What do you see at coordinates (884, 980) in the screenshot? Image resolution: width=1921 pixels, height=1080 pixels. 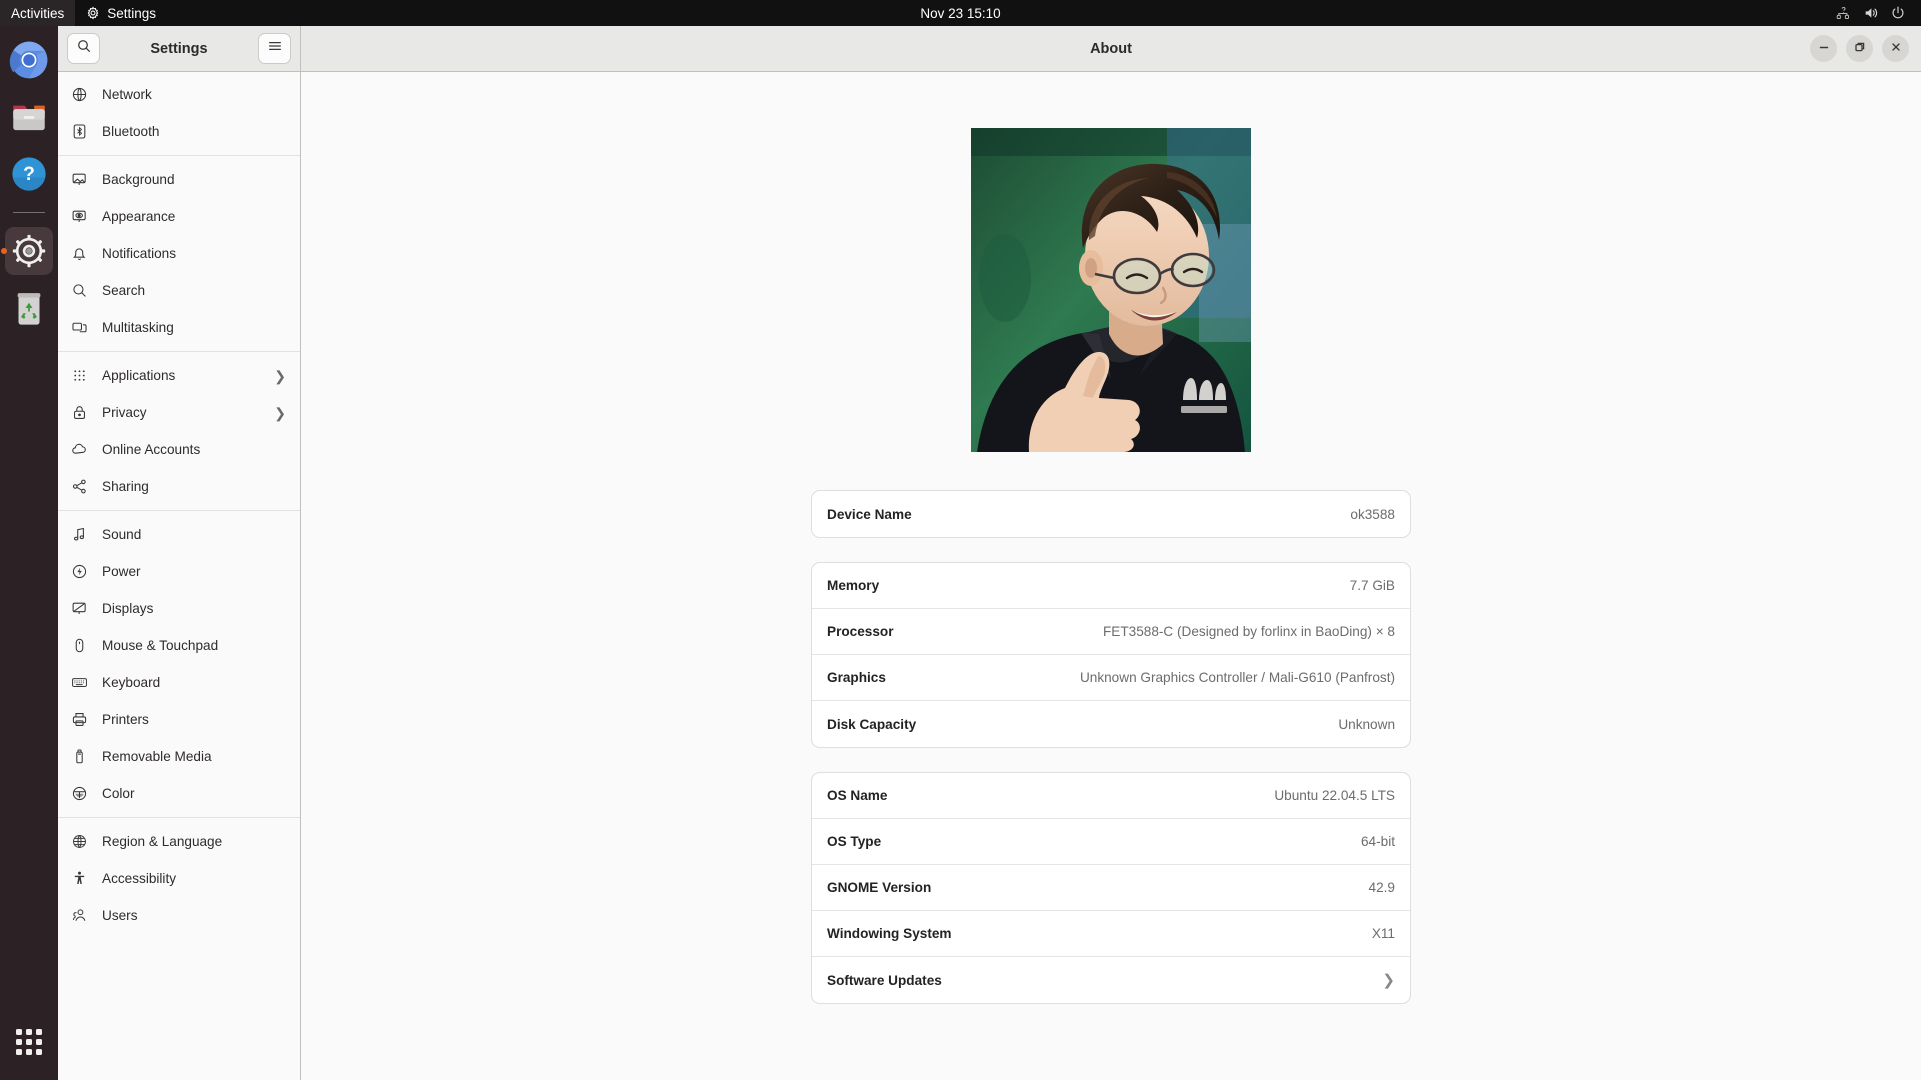 I see `row-key: Software Updates` at bounding box center [884, 980].